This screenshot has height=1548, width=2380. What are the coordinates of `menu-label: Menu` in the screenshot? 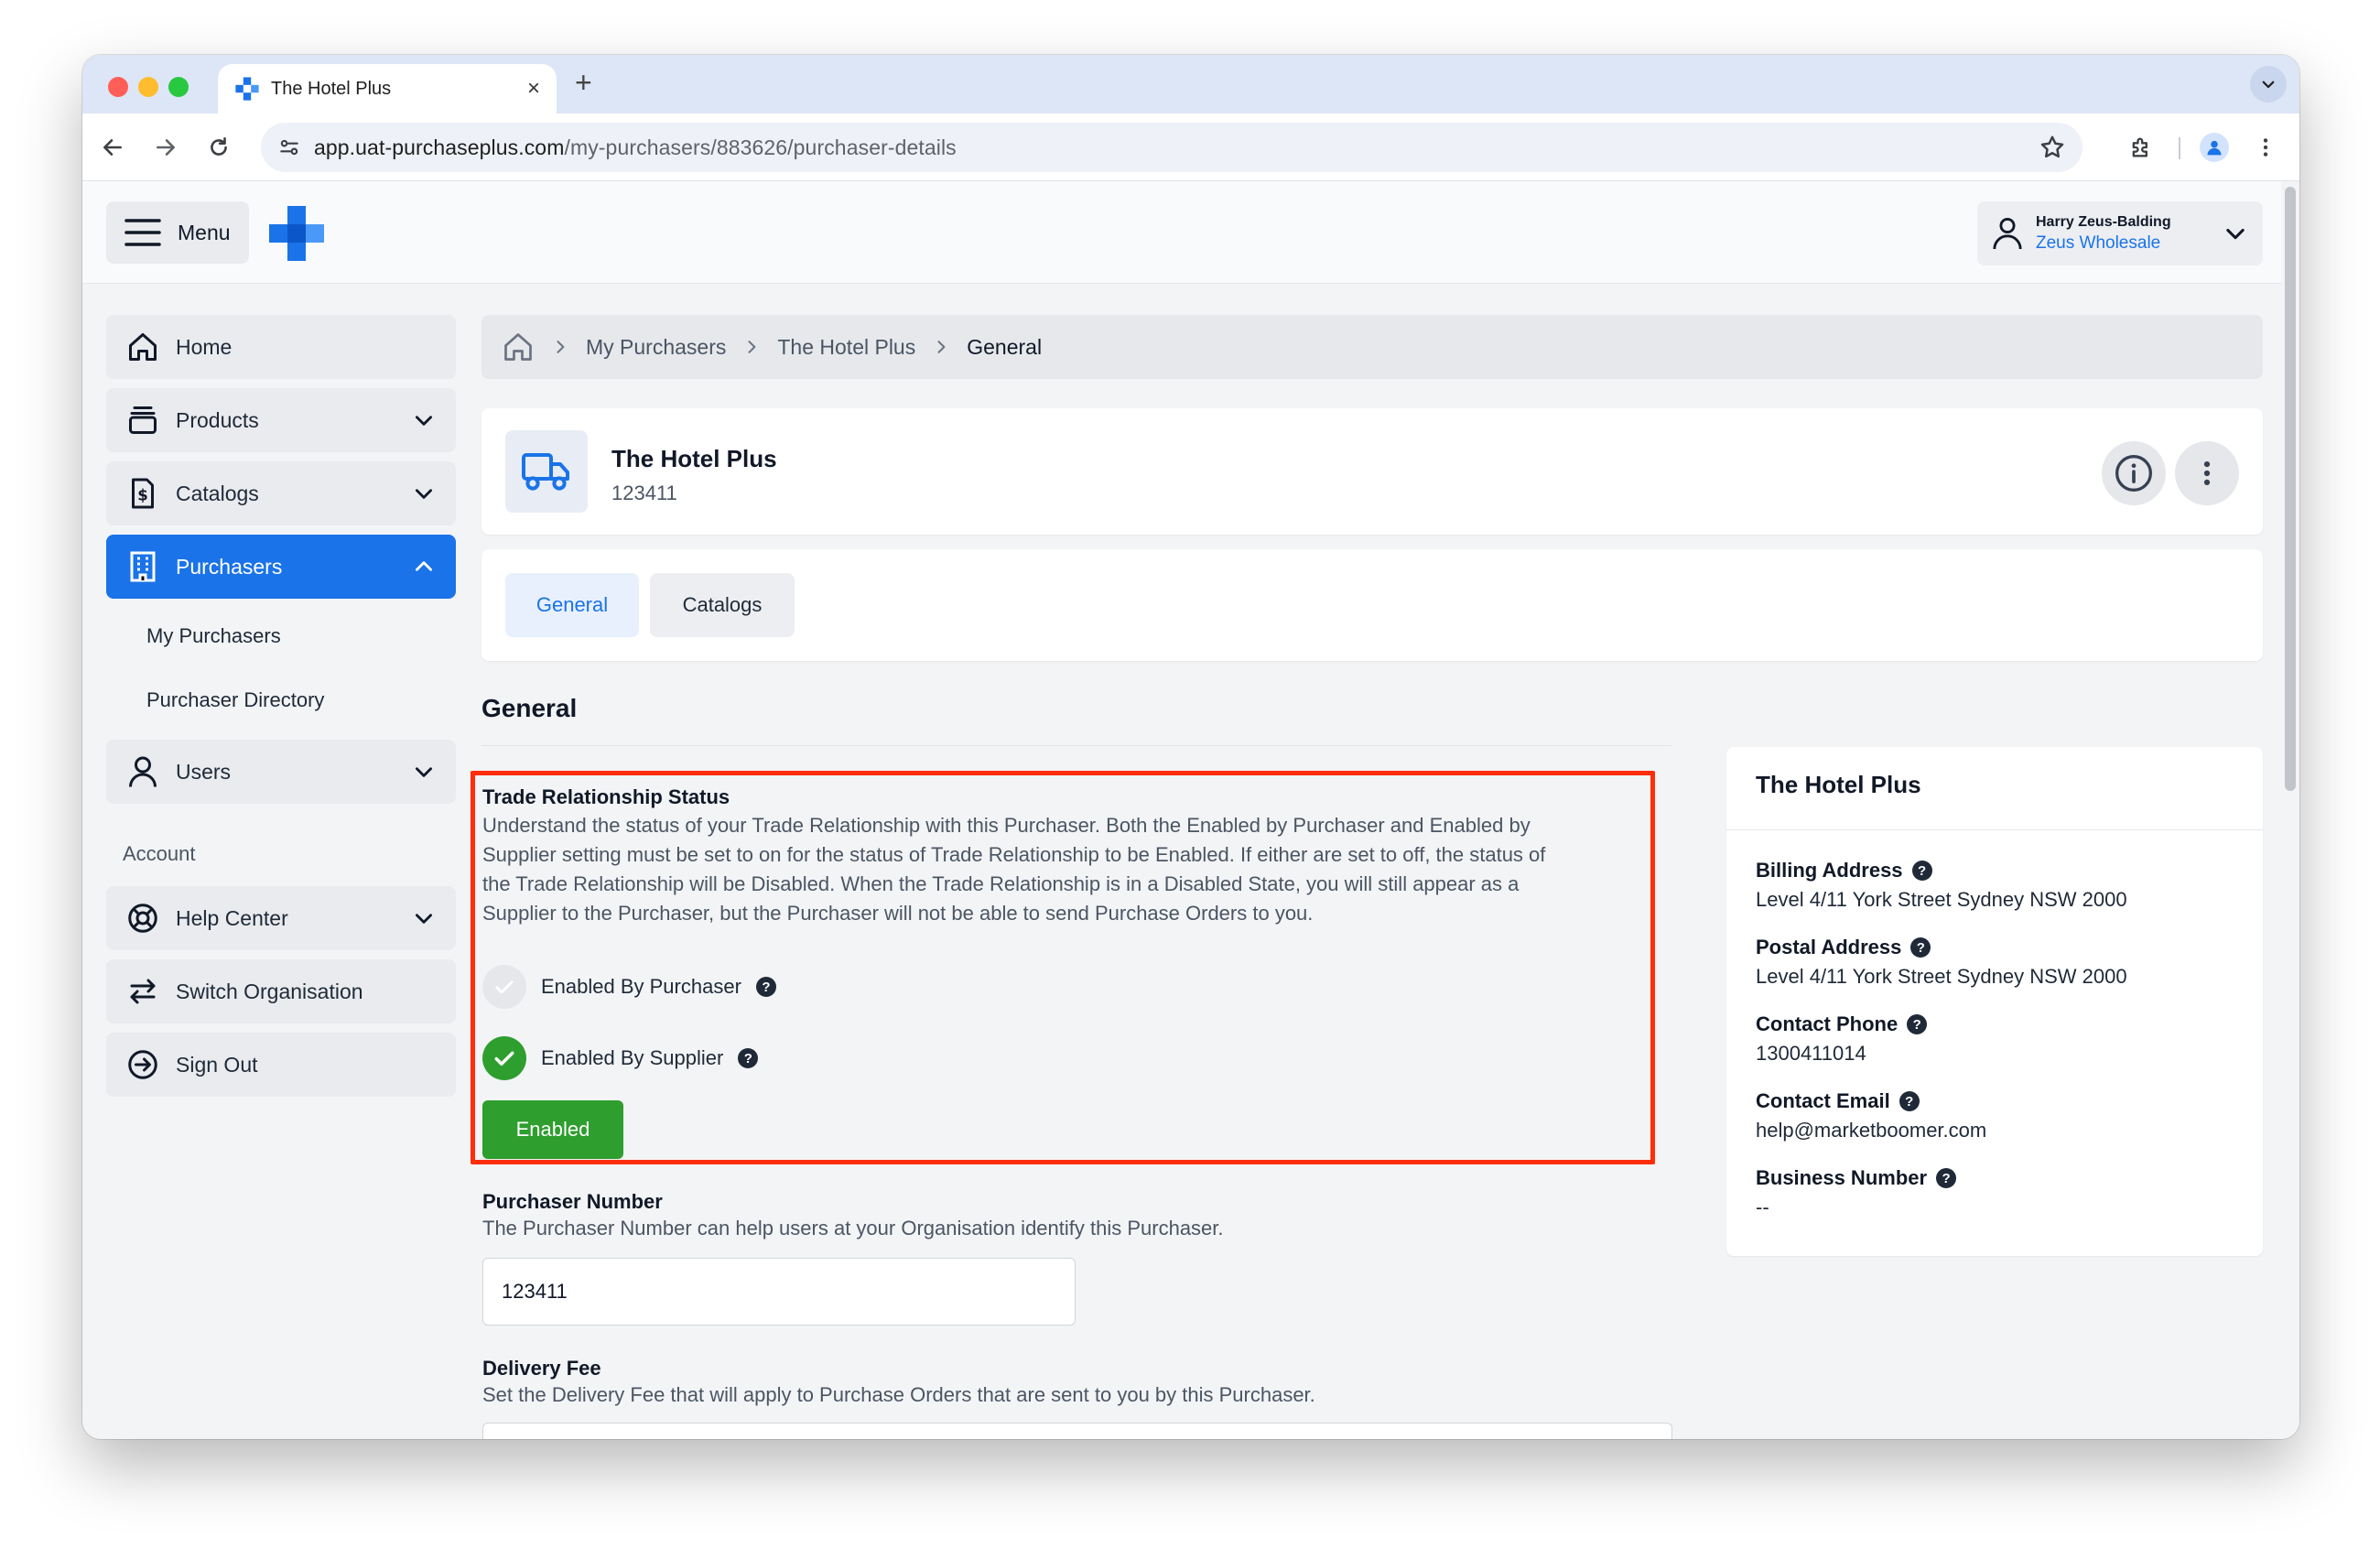 It's located at (204, 232).